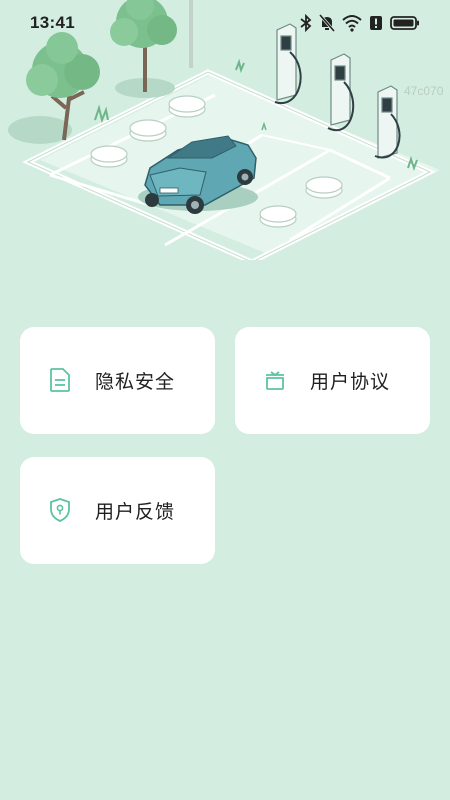 This screenshot has height=800, width=450. I want to click on status-icons, so click(360, 23).